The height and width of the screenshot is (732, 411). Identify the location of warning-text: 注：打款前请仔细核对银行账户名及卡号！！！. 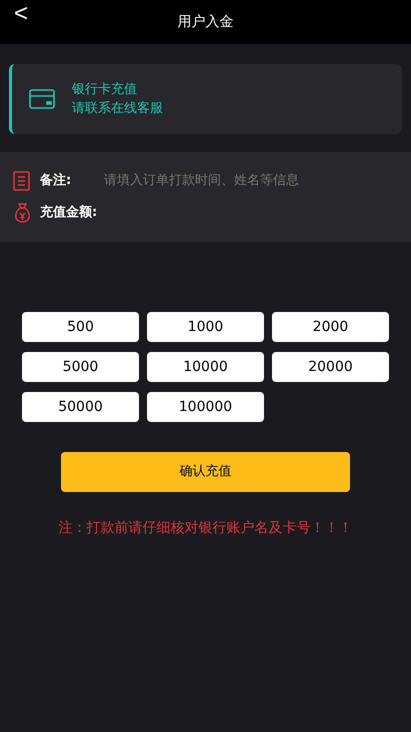
(206, 528).